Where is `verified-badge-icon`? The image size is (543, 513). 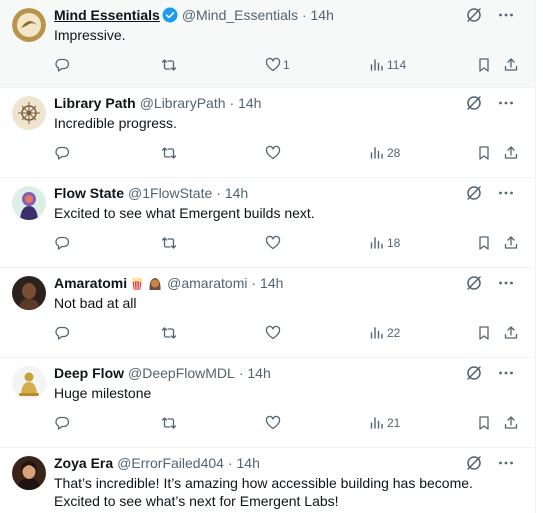 verified-badge-icon is located at coordinates (170, 15).